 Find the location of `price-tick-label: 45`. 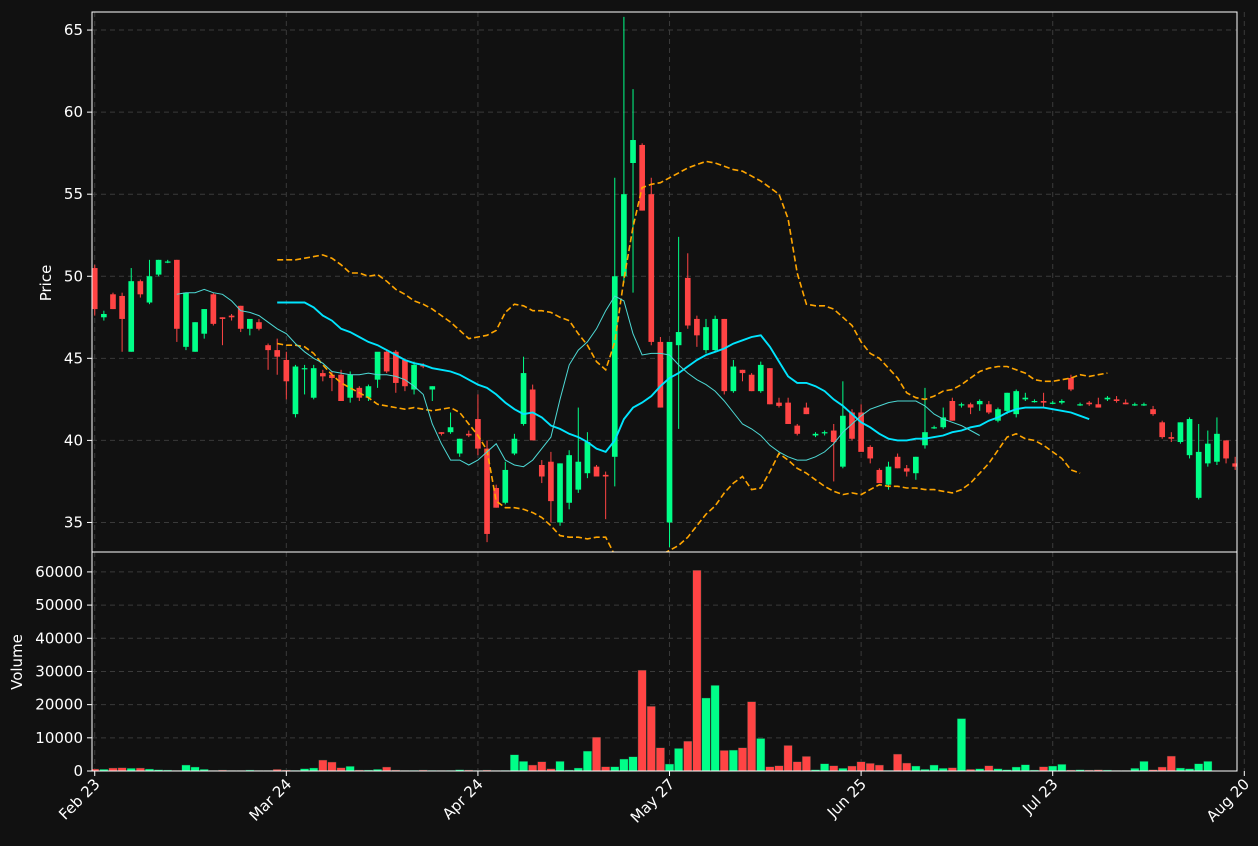

price-tick-label: 45 is located at coordinates (73, 358).